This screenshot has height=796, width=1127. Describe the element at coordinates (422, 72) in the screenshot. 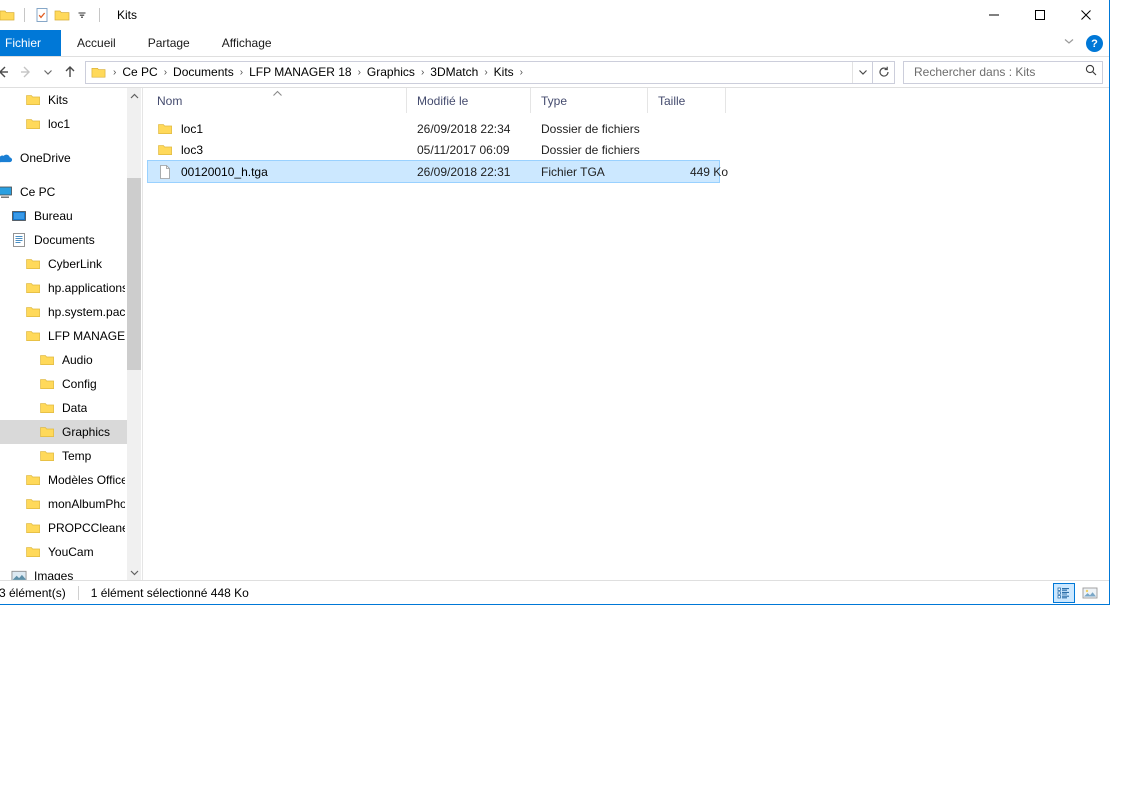

I see `breadcrumb-sep-4: ›` at that location.